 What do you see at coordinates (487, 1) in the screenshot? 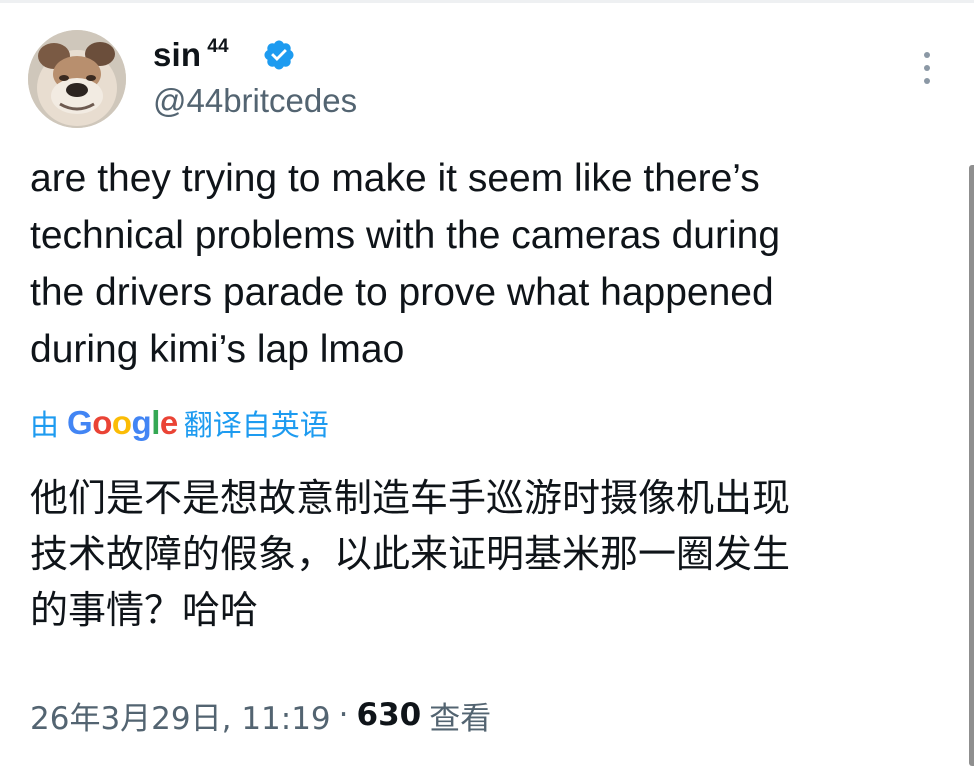
I see `top-divider` at bounding box center [487, 1].